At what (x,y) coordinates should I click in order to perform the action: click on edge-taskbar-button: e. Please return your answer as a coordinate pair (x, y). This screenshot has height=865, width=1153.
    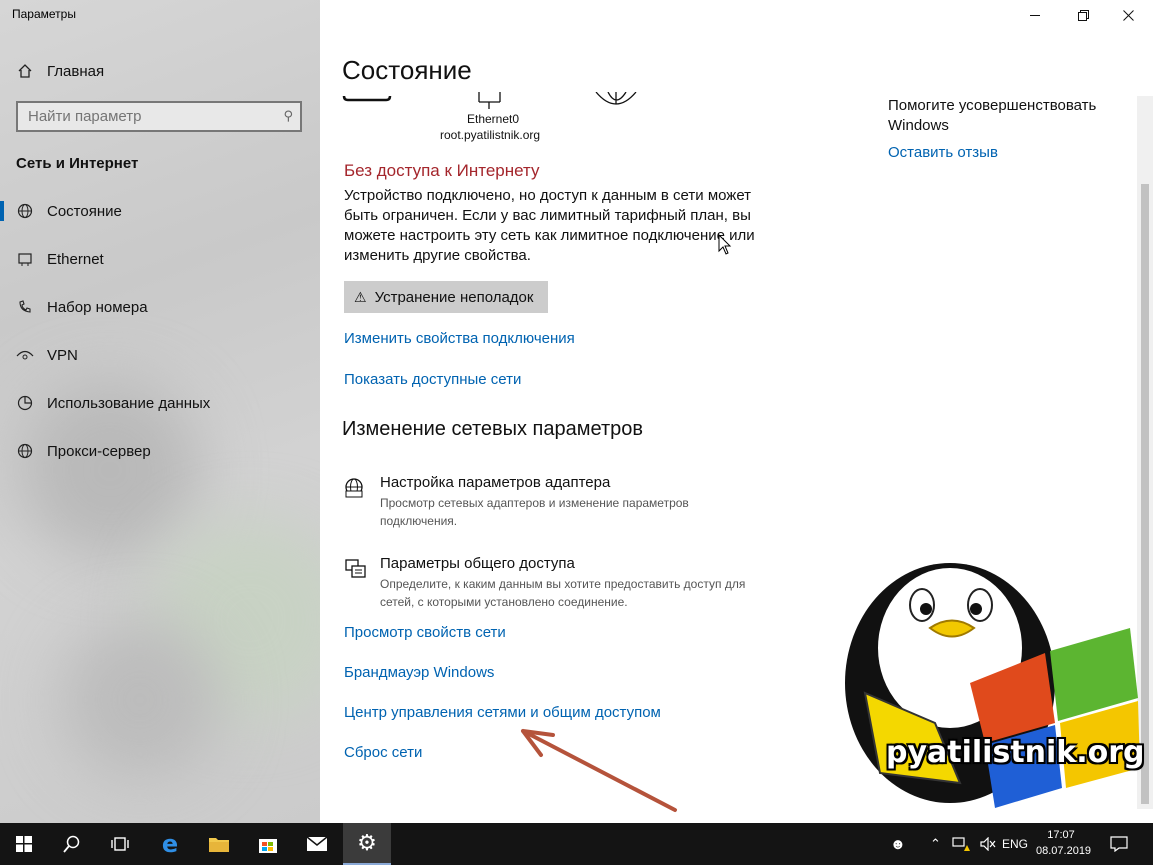
    Looking at the image, I should click on (170, 844).